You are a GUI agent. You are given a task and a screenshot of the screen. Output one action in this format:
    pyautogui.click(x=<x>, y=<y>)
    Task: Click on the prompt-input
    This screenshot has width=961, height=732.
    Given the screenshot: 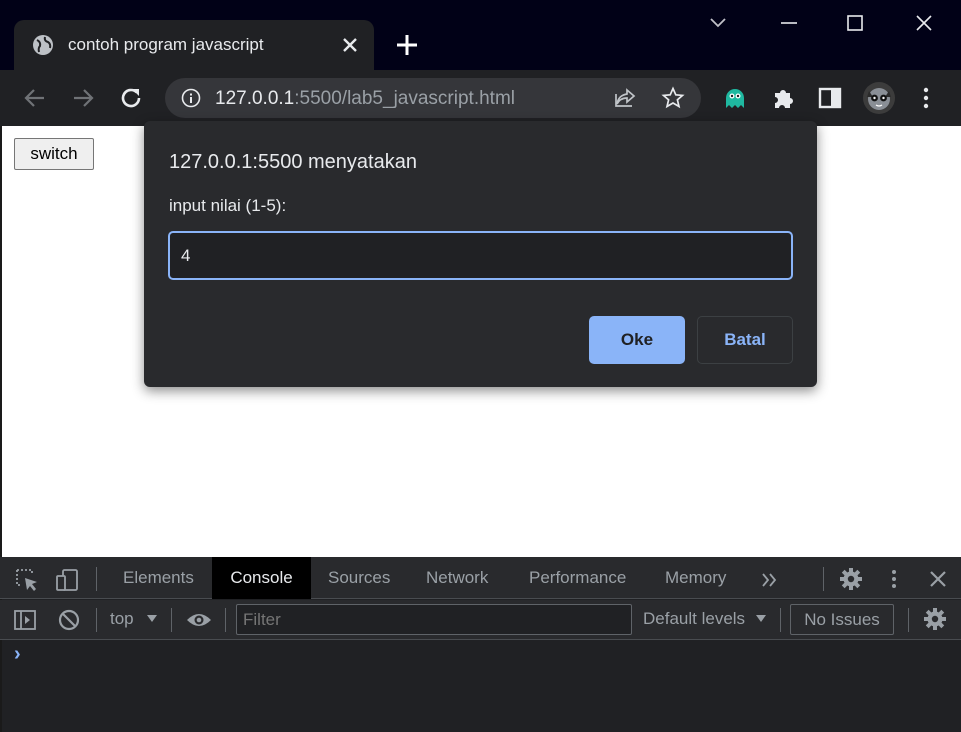 What is the action you would take?
    pyautogui.click(x=480, y=255)
    